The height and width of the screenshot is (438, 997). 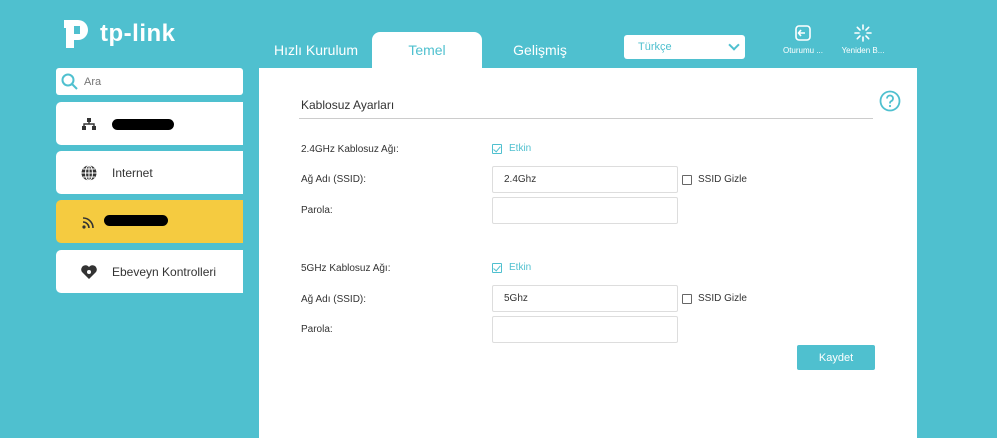 I want to click on band5-hide-ssid-label: SSID Gizle, so click(x=722, y=298).